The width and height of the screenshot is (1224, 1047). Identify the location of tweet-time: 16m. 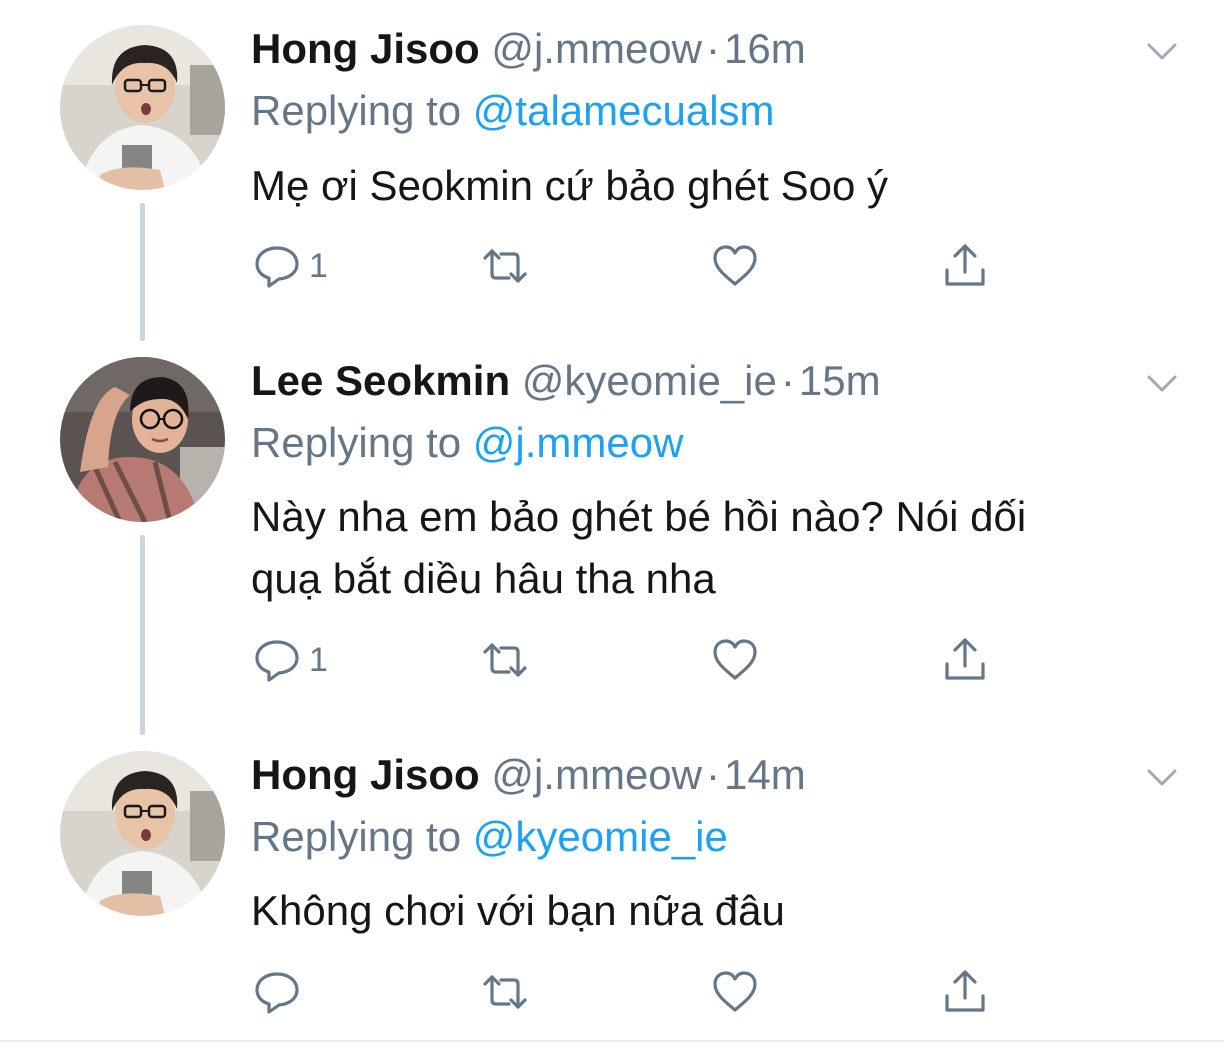
(765, 48).